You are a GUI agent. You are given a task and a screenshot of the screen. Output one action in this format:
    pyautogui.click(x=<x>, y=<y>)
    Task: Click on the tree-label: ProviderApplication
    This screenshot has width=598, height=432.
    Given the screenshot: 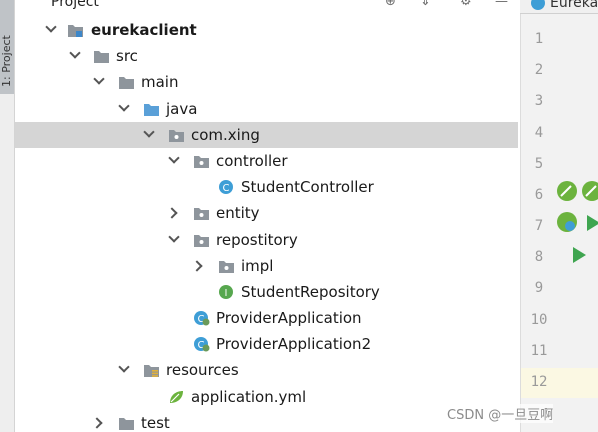 What is the action you would take?
    pyautogui.click(x=289, y=318)
    